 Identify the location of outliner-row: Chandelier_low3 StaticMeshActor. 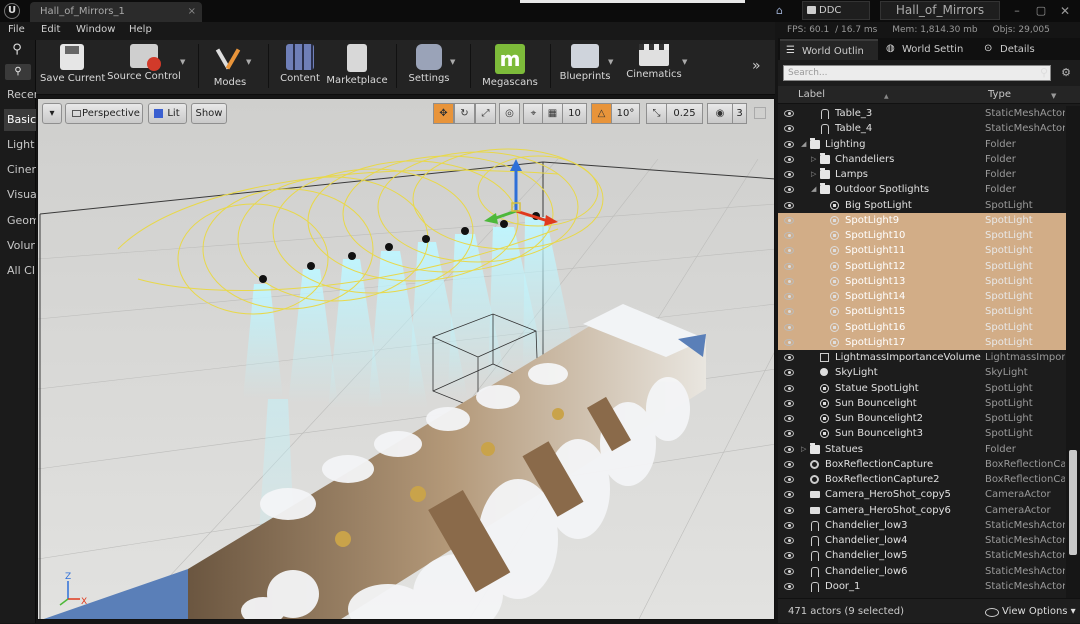
(922, 525).